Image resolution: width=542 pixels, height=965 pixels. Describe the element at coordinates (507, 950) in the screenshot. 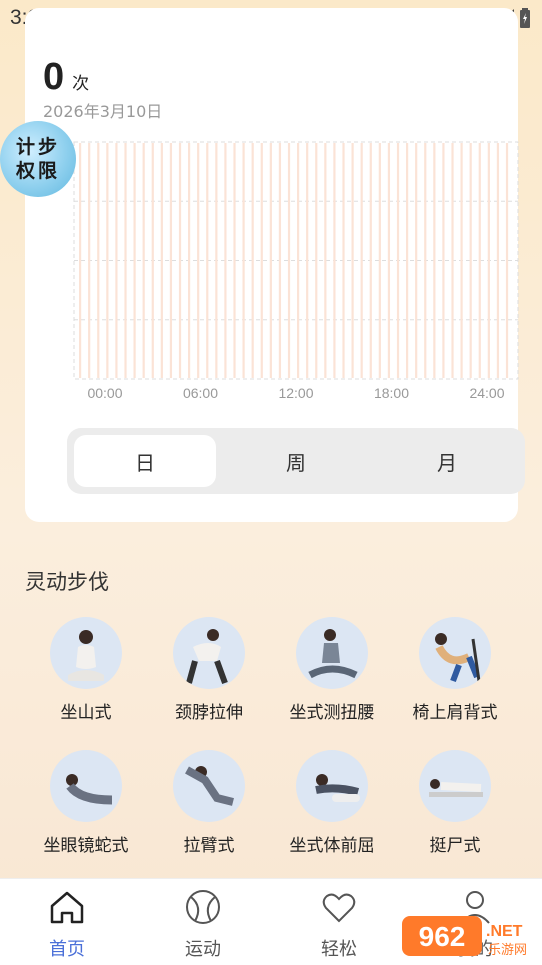

I see `watermark-sub: 乐游网` at that location.